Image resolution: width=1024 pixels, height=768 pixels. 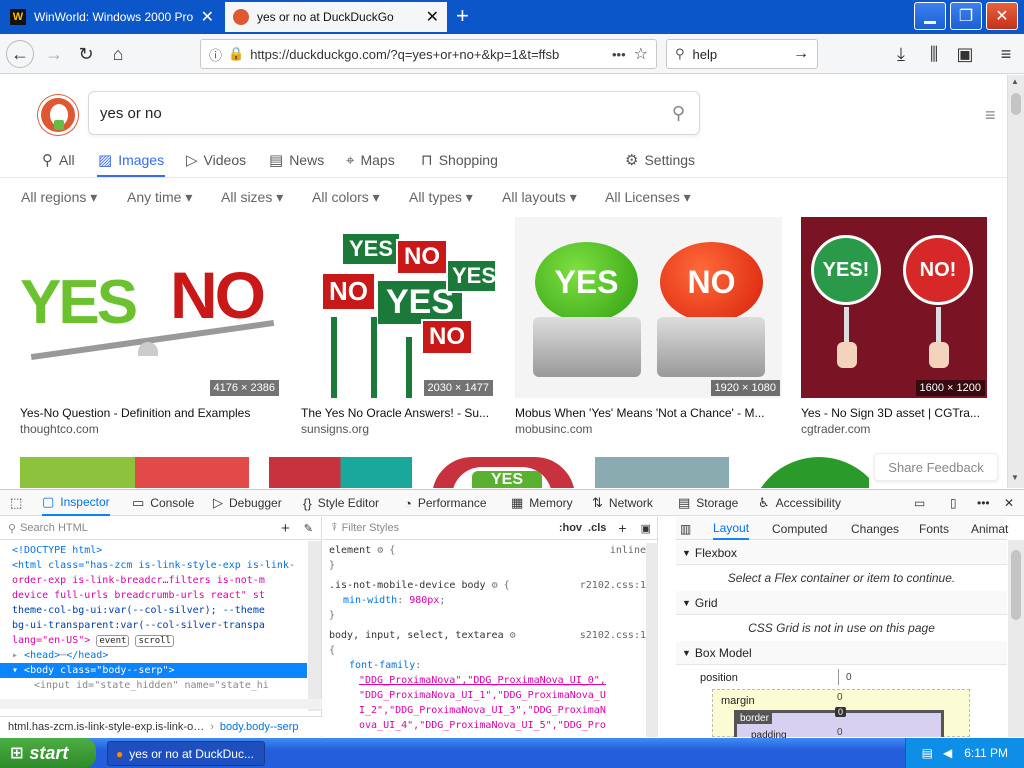 What do you see at coordinates (953, 503) in the screenshot?
I see `dock-icon: ▯` at bounding box center [953, 503].